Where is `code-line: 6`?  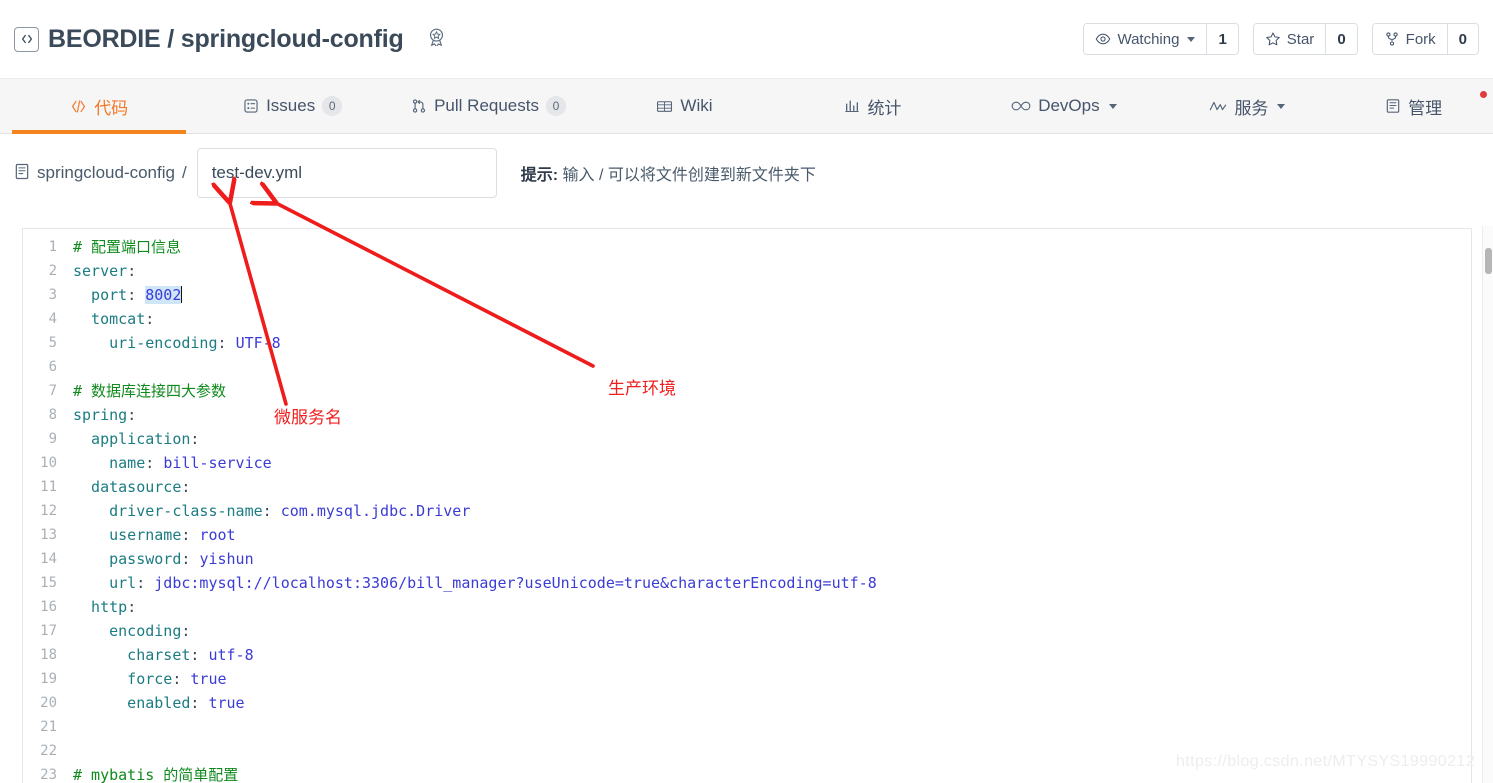
code-line: 6 is located at coordinates (747, 367).